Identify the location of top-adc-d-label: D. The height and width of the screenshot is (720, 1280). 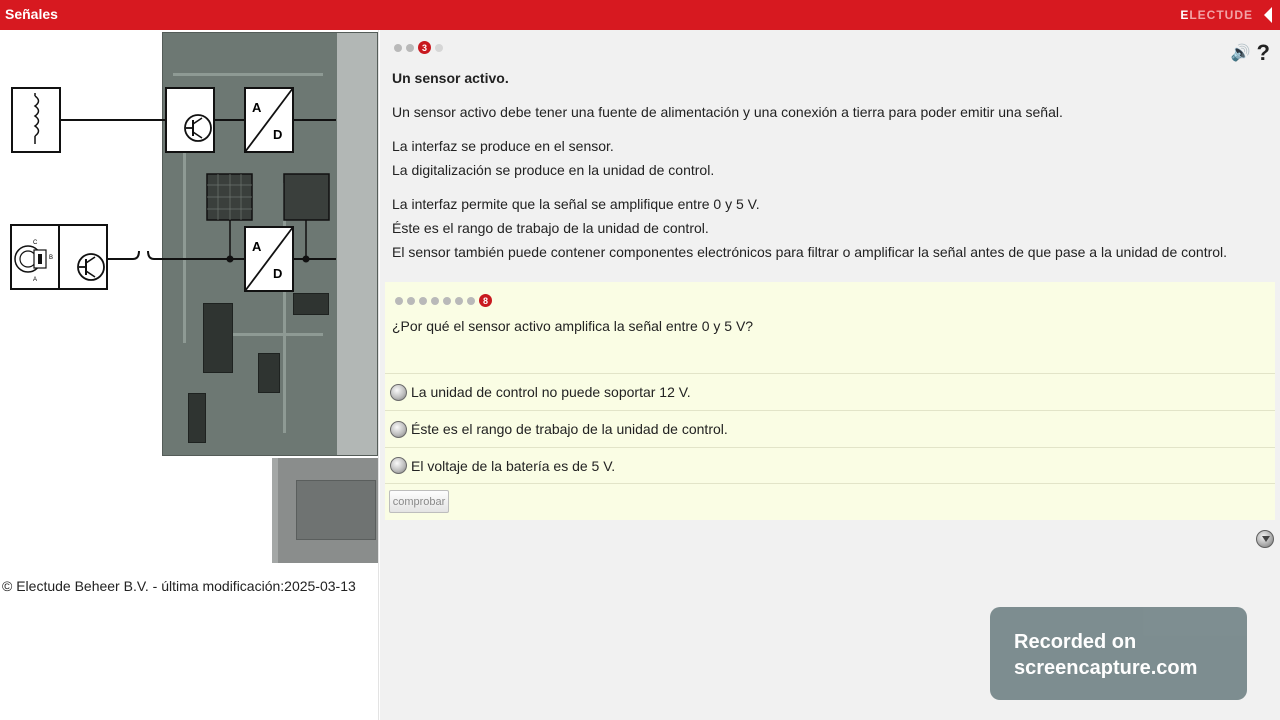
(277, 134).